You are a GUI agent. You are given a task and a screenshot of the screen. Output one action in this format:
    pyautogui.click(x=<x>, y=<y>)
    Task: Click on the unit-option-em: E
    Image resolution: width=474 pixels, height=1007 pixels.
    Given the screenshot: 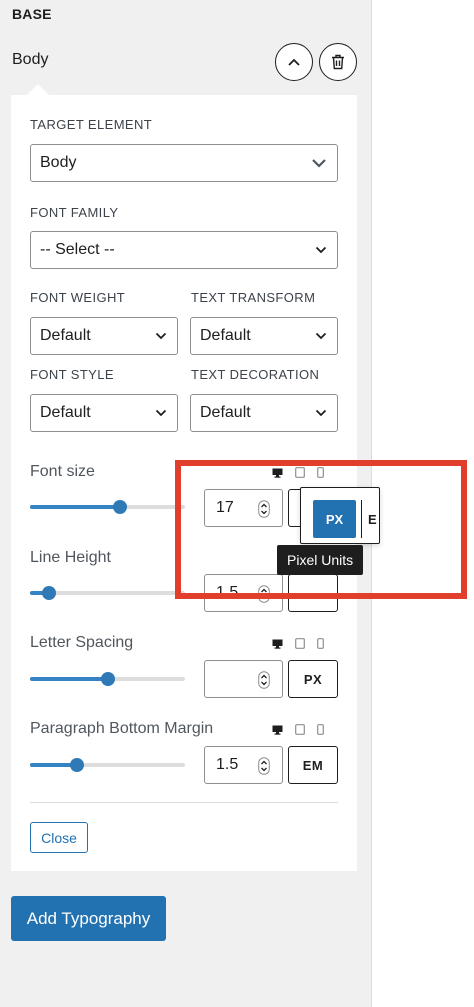 What is the action you would take?
    pyautogui.click(x=370, y=519)
    